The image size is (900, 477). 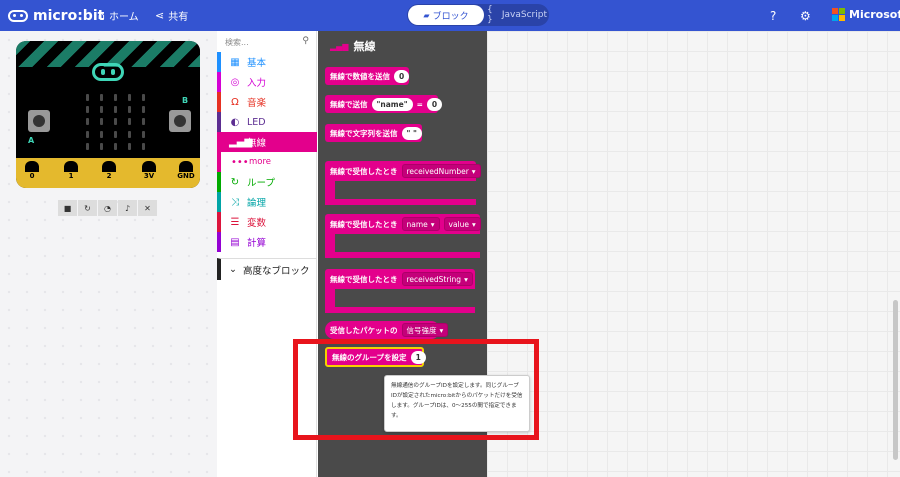 What do you see at coordinates (233, 269) in the screenshot?
I see `chevron-down-icon: ⌄` at bounding box center [233, 269].